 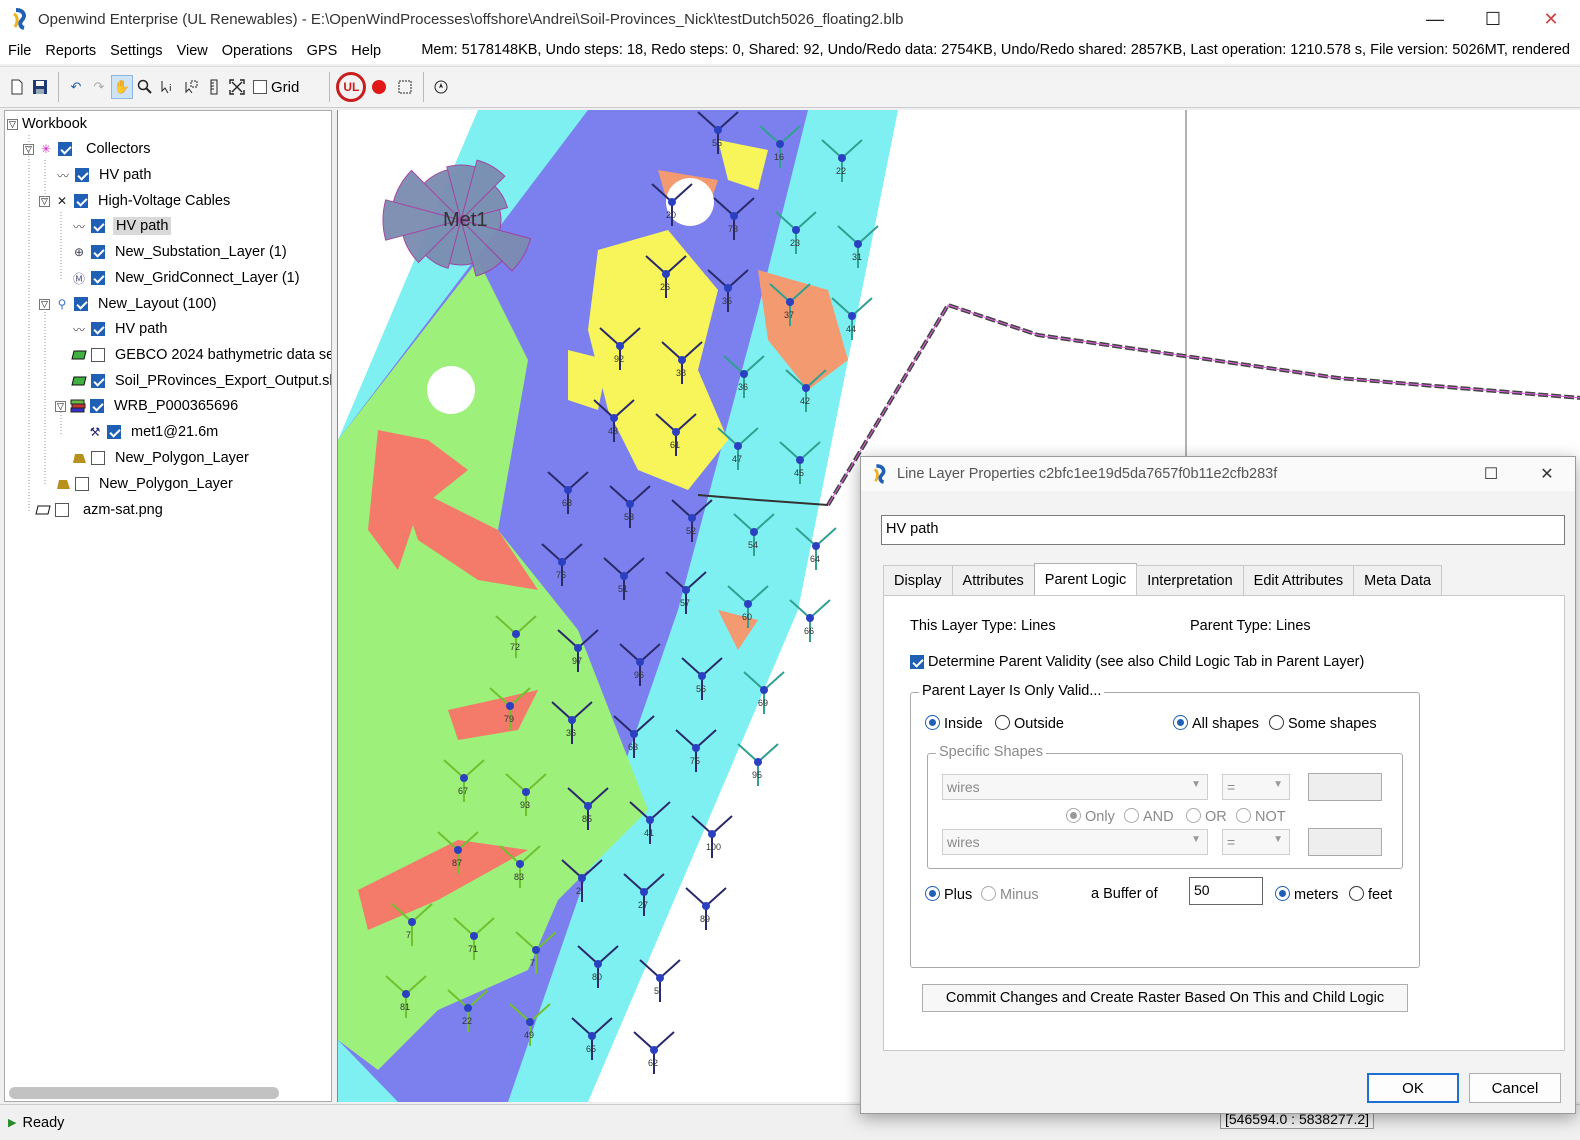 I want to click on turbine-label: 87, so click(x=457, y=863).